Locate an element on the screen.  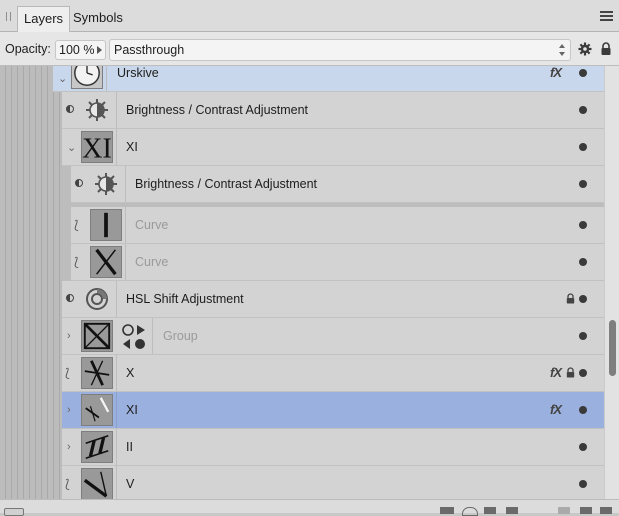
layer-name: V is located at coordinates (130, 484).